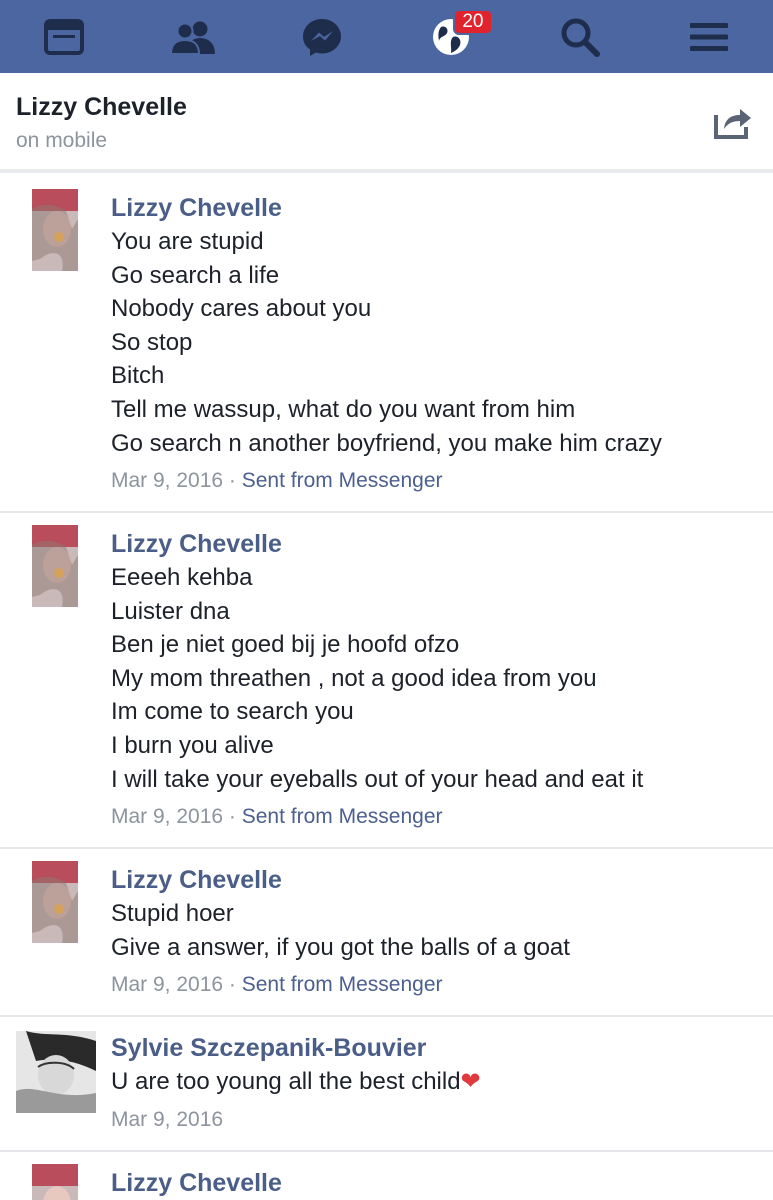  Describe the element at coordinates (437, 1048) in the screenshot. I see `sender-name: Sylvie Szczepanik-Bouvier` at that location.